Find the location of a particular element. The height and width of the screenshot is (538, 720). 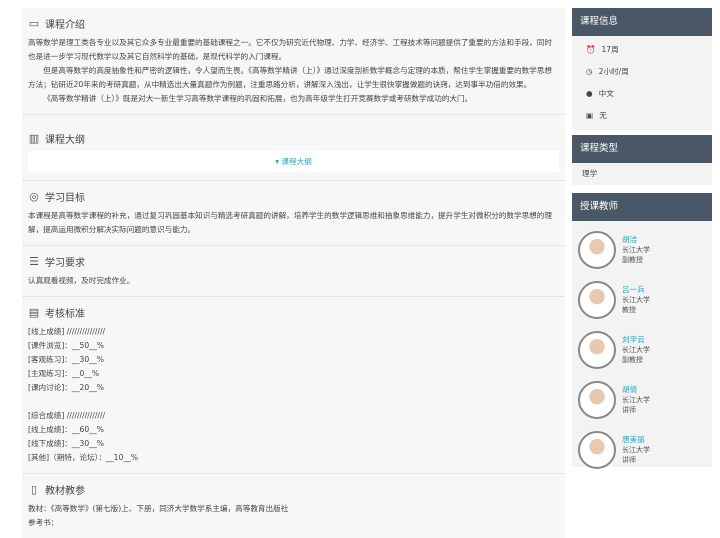

requirements-section: ☰ 学习要求 认真观看视频，及时完成作业。 is located at coordinates (293, 271).